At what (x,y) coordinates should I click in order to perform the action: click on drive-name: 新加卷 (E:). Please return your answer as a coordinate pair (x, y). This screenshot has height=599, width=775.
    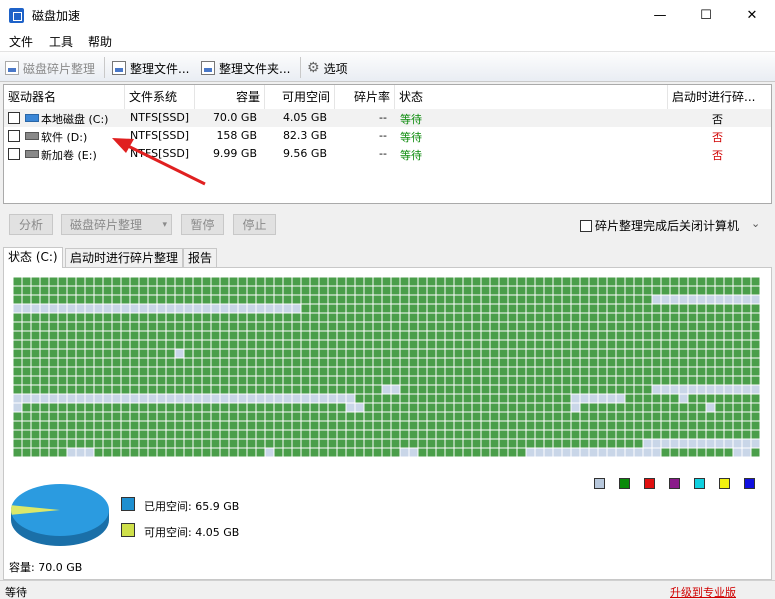
    Looking at the image, I should click on (69, 155).